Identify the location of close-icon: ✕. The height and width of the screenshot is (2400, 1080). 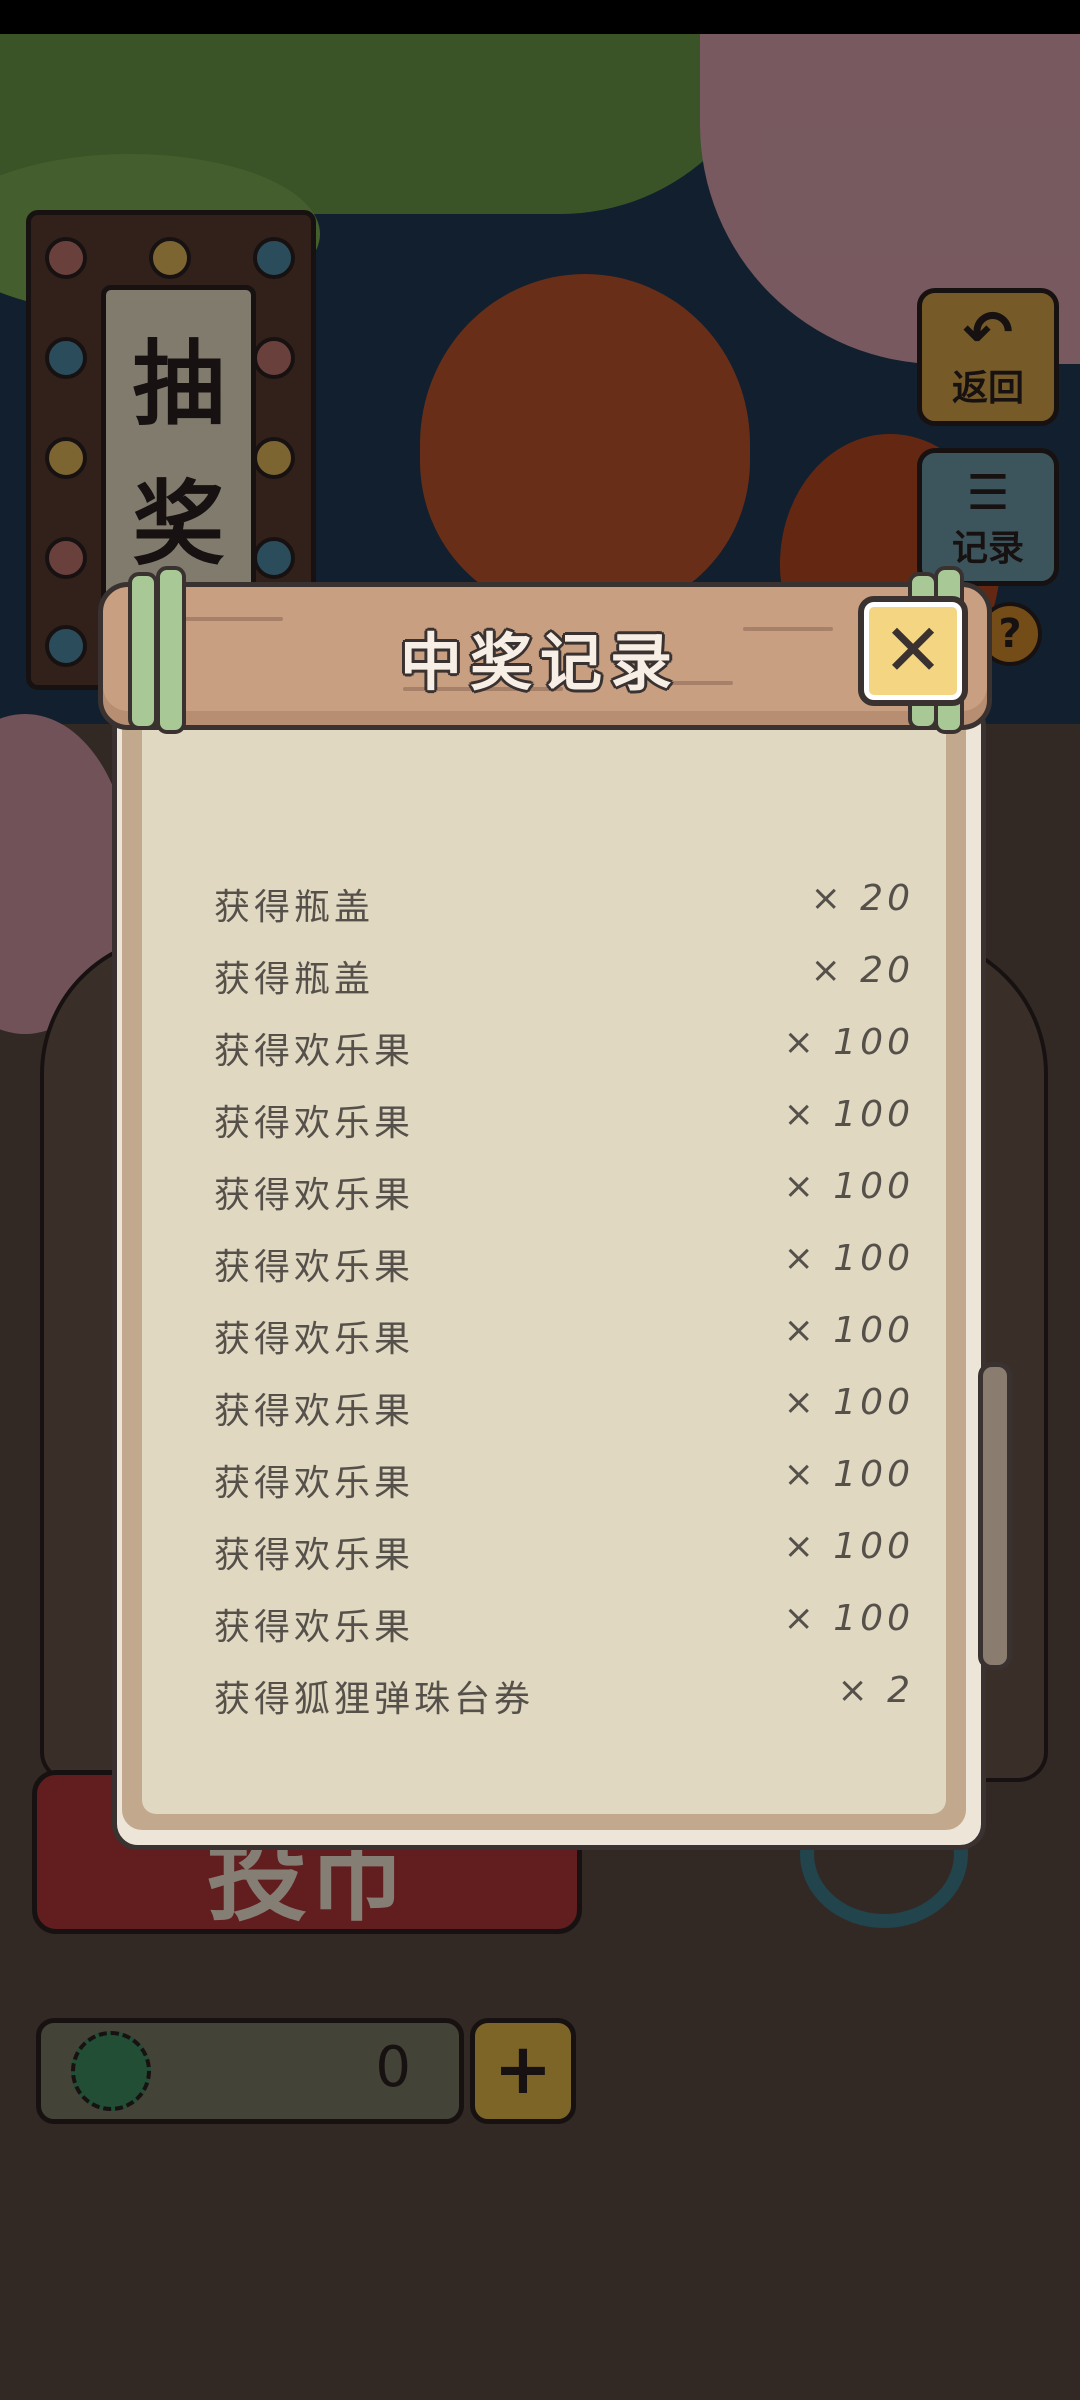
(913, 650).